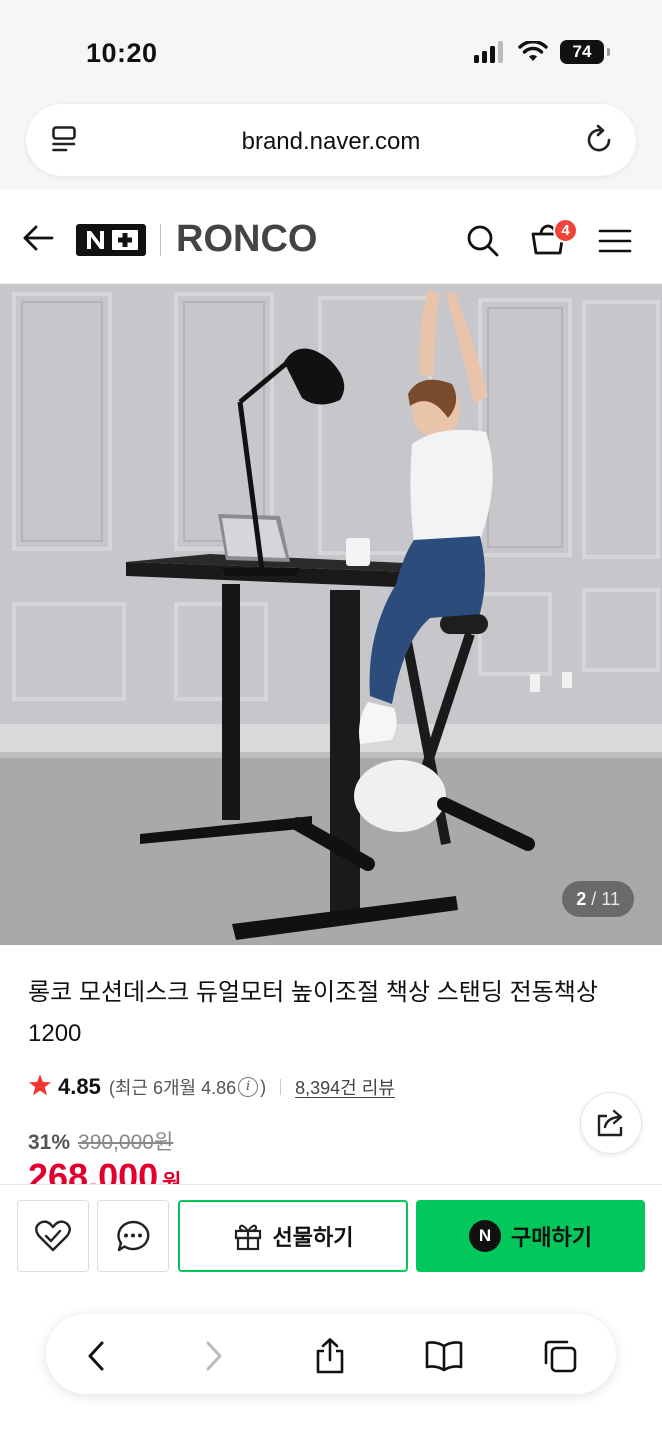 The image size is (662, 1440). I want to click on sale-price-value: 268,000, so click(93, 1170).